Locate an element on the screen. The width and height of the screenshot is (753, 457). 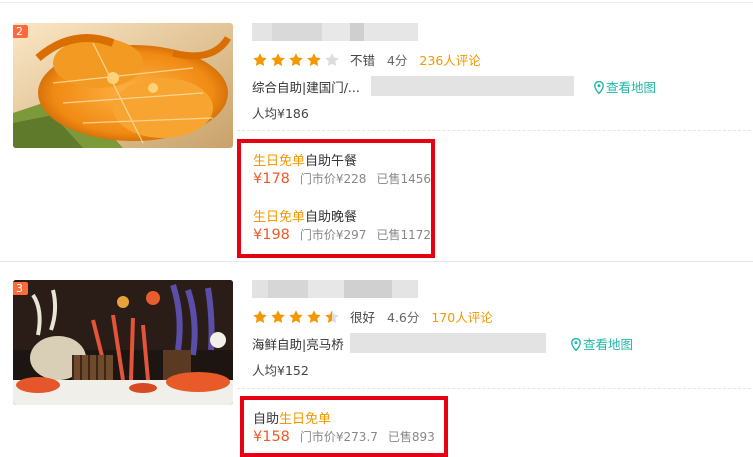
rating-label: 很好 is located at coordinates (362, 317).